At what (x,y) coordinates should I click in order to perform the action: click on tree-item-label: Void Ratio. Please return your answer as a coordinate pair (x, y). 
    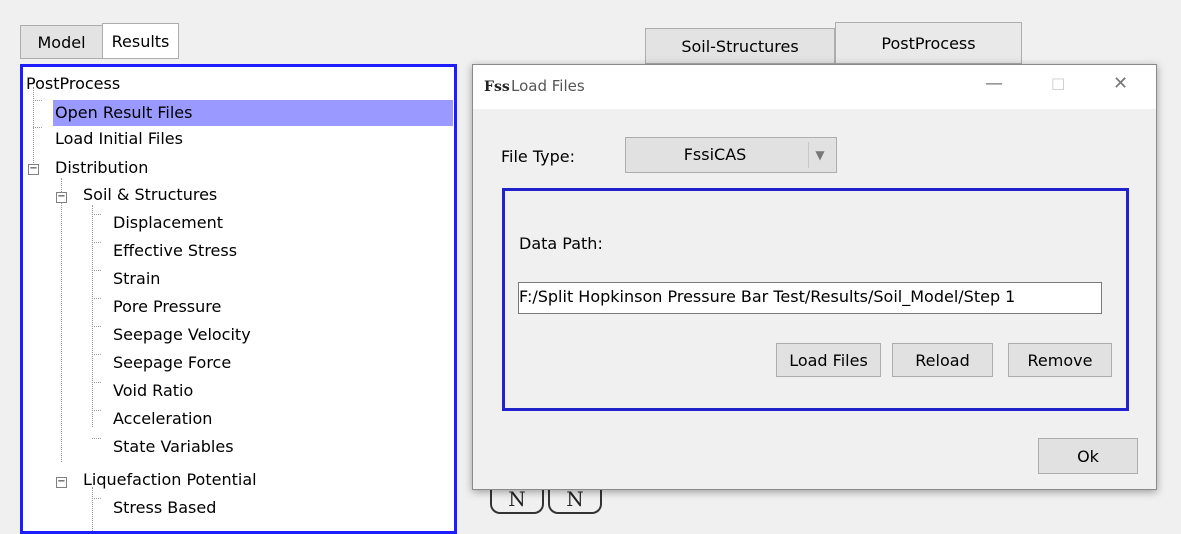
    Looking at the image, I should click on (153, 390).